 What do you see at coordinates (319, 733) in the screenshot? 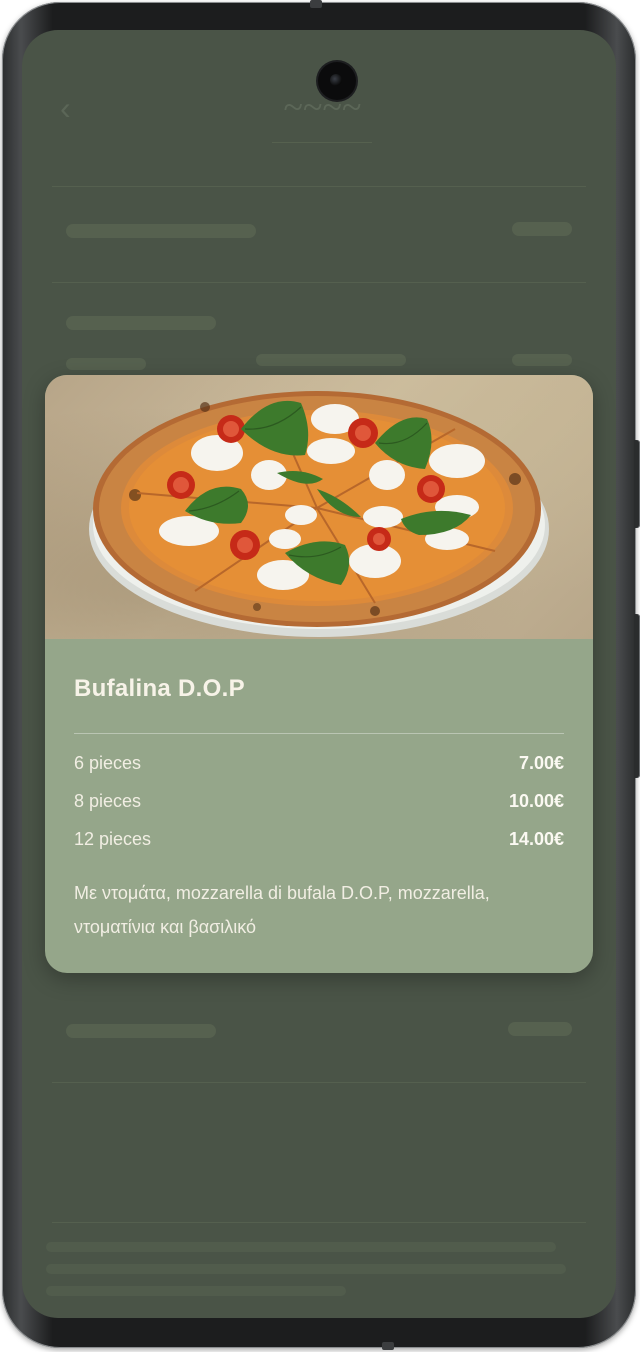
I see `title-divider` at bounding box center [319, 733].